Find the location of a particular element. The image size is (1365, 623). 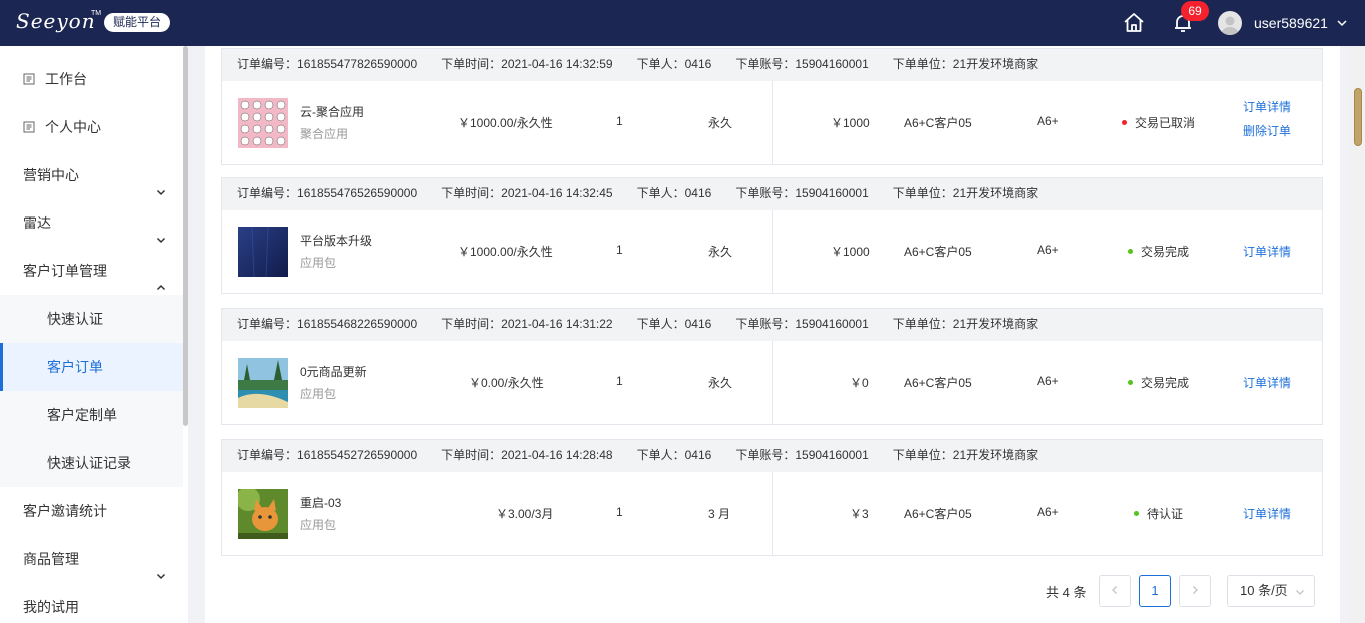

product-duration: 3 月 is located at coordinates (719, 514).